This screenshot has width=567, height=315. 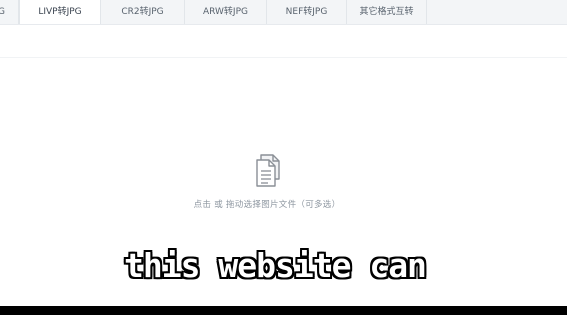 What do you see at coordinates (267, 205) in the screenshot?
I see `drop-hint-text: 点击 或 拖动选择图片文件（可多选）` at bounding box center [267, 205].